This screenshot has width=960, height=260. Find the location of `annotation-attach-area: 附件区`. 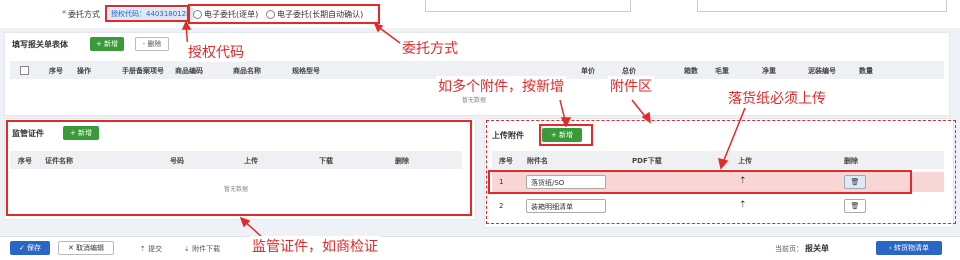

annotation-attach-area: 附件区 is located at coordinates (631, 86).